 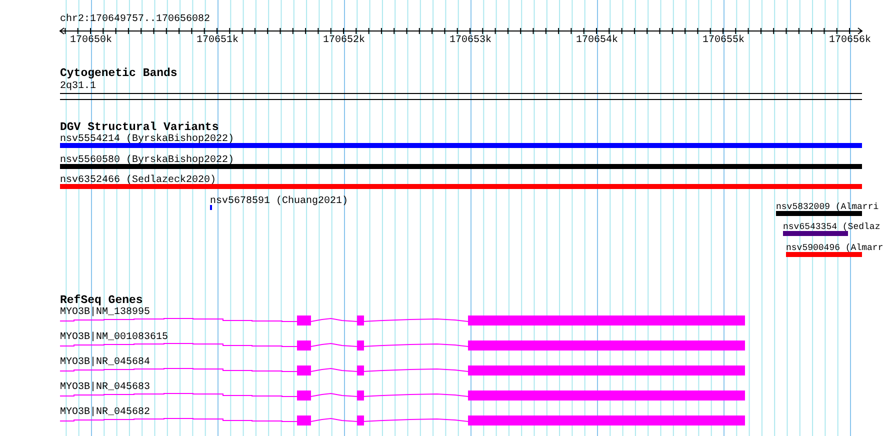 What do you see at coordinates (91, 41) in the screenshot?
I see `axis-tick-label: 170650k` at bounding box center [91, 41].